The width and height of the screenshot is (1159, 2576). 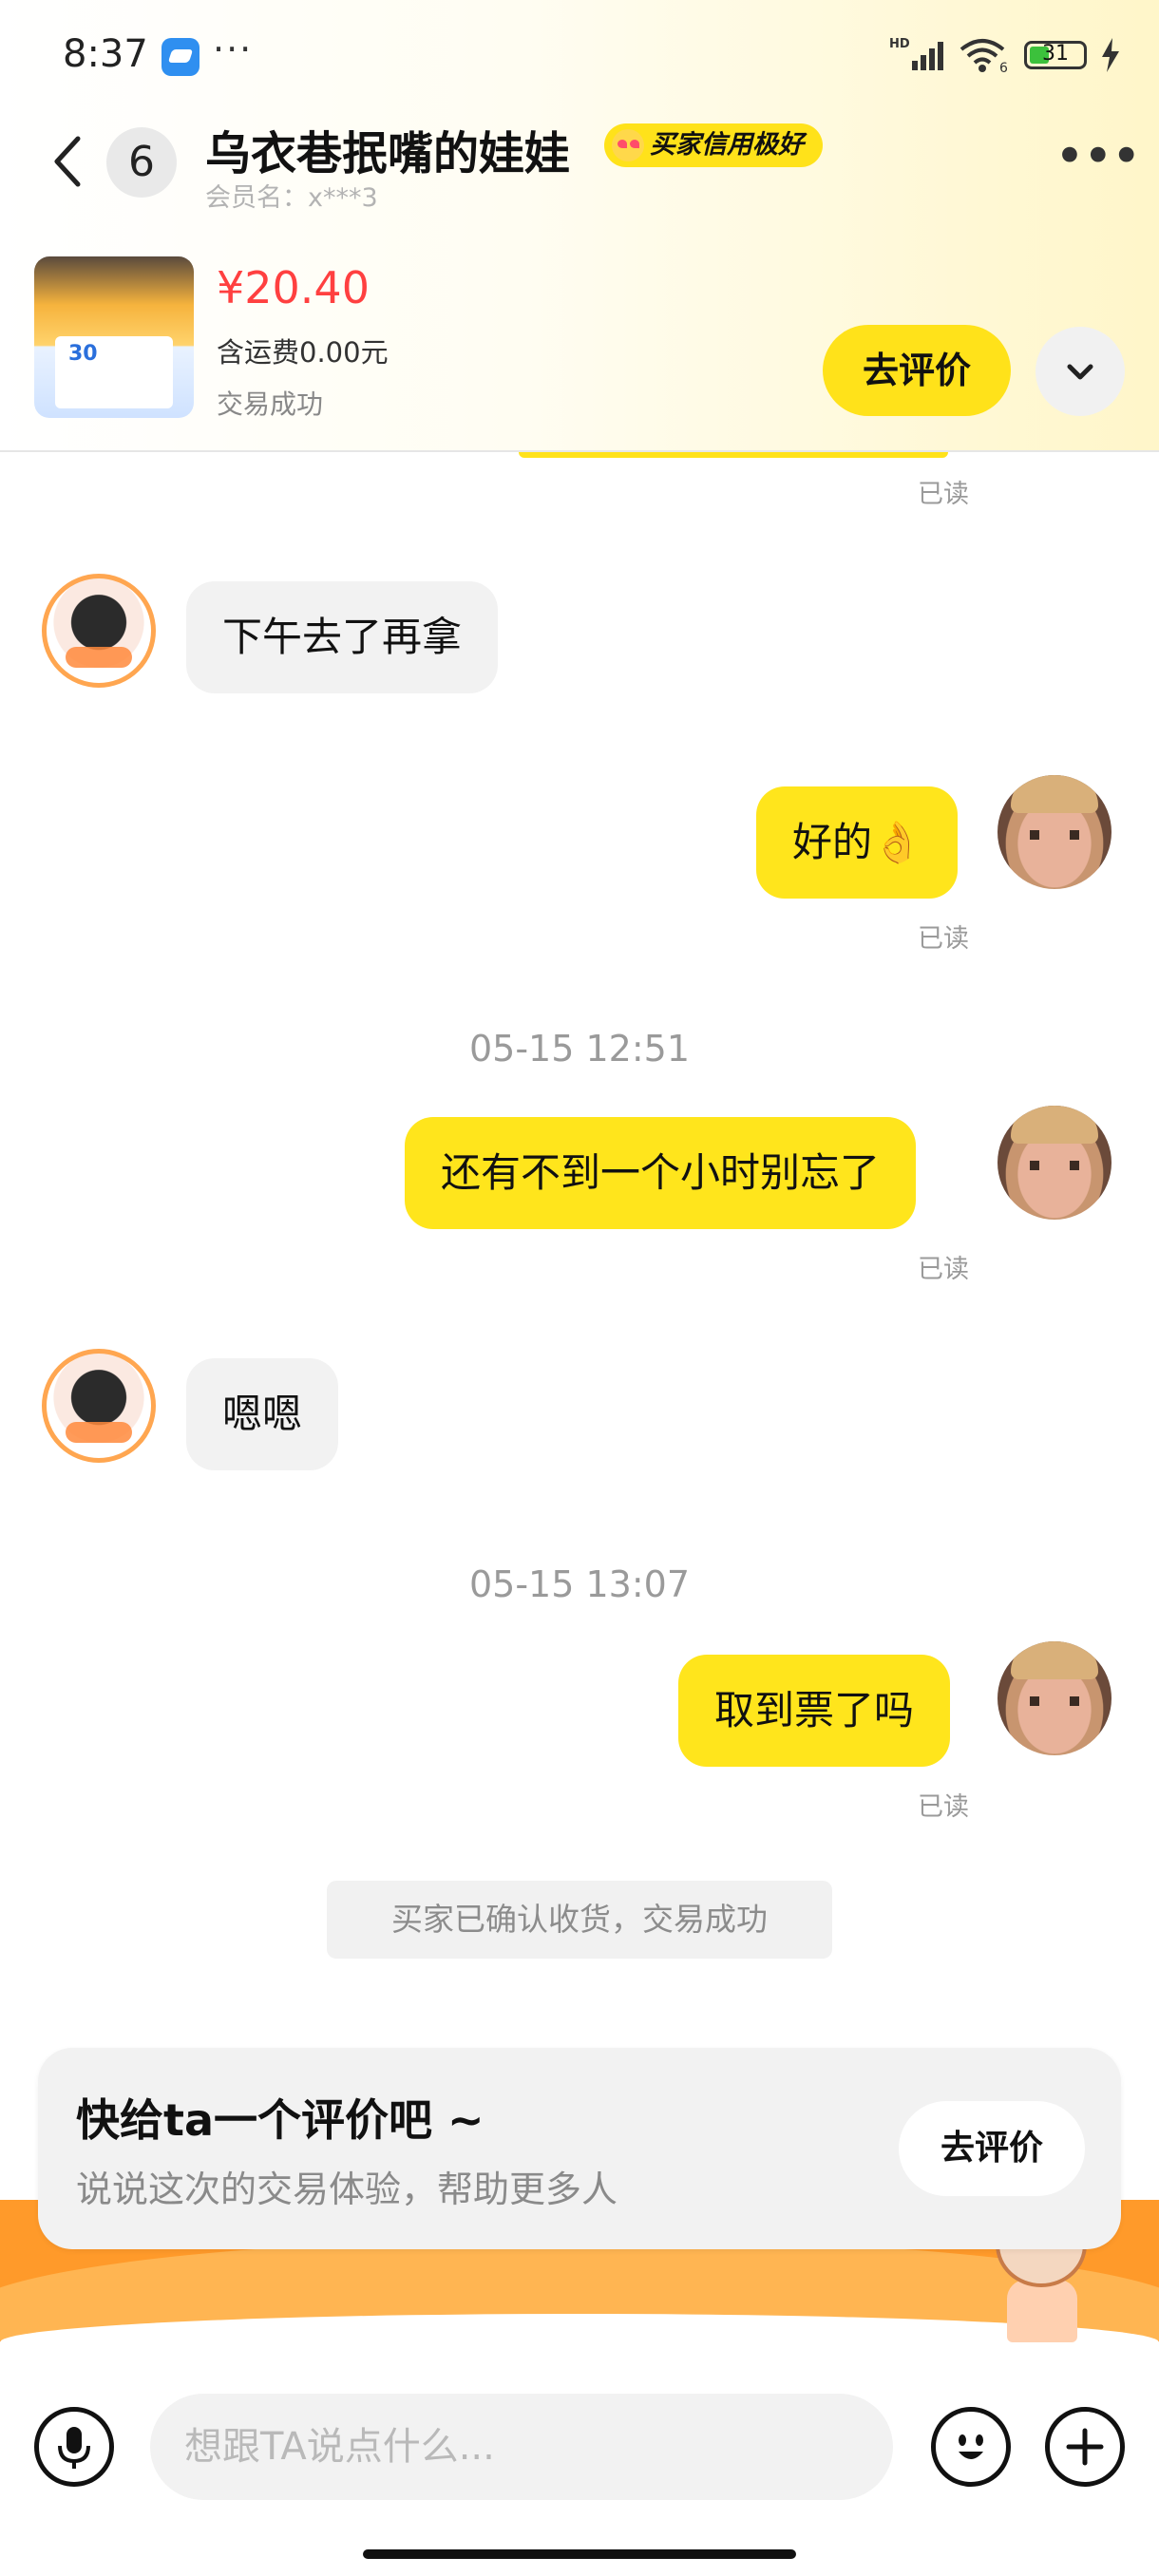 What do you see at coordinates (388, 153) in the screenshot?
I see `chat-title: 乌衣巷抿嘴的娃娃` at bounding box center [388, 153].